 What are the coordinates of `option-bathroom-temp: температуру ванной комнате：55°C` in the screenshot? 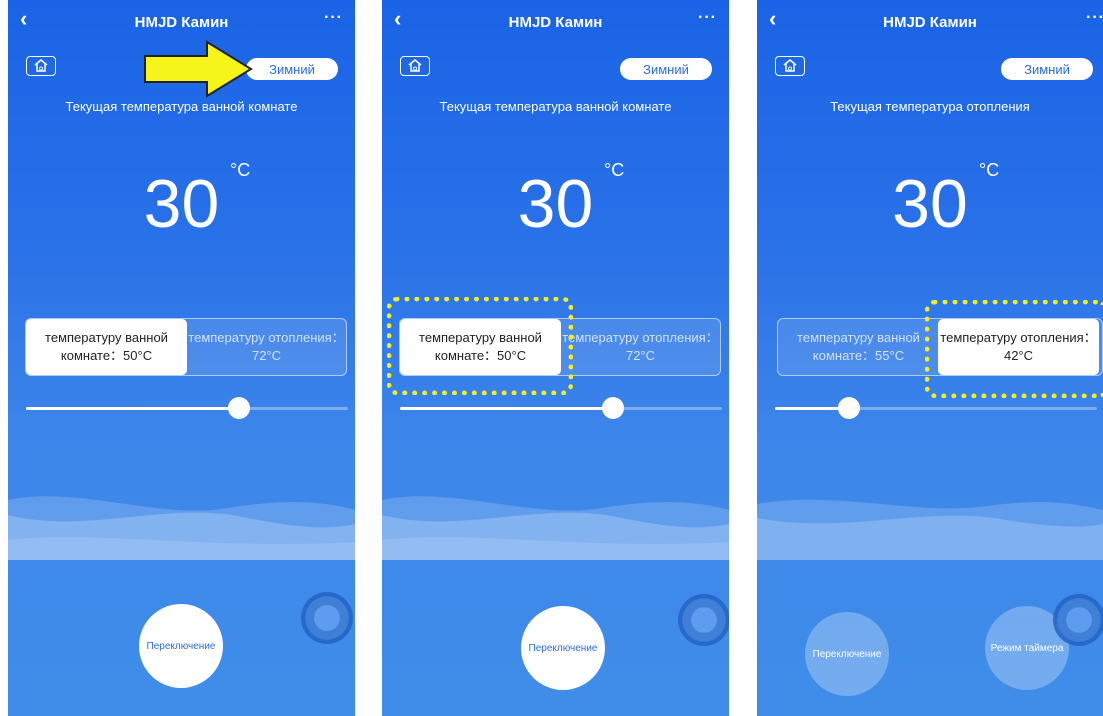 It's located at (858, 347).